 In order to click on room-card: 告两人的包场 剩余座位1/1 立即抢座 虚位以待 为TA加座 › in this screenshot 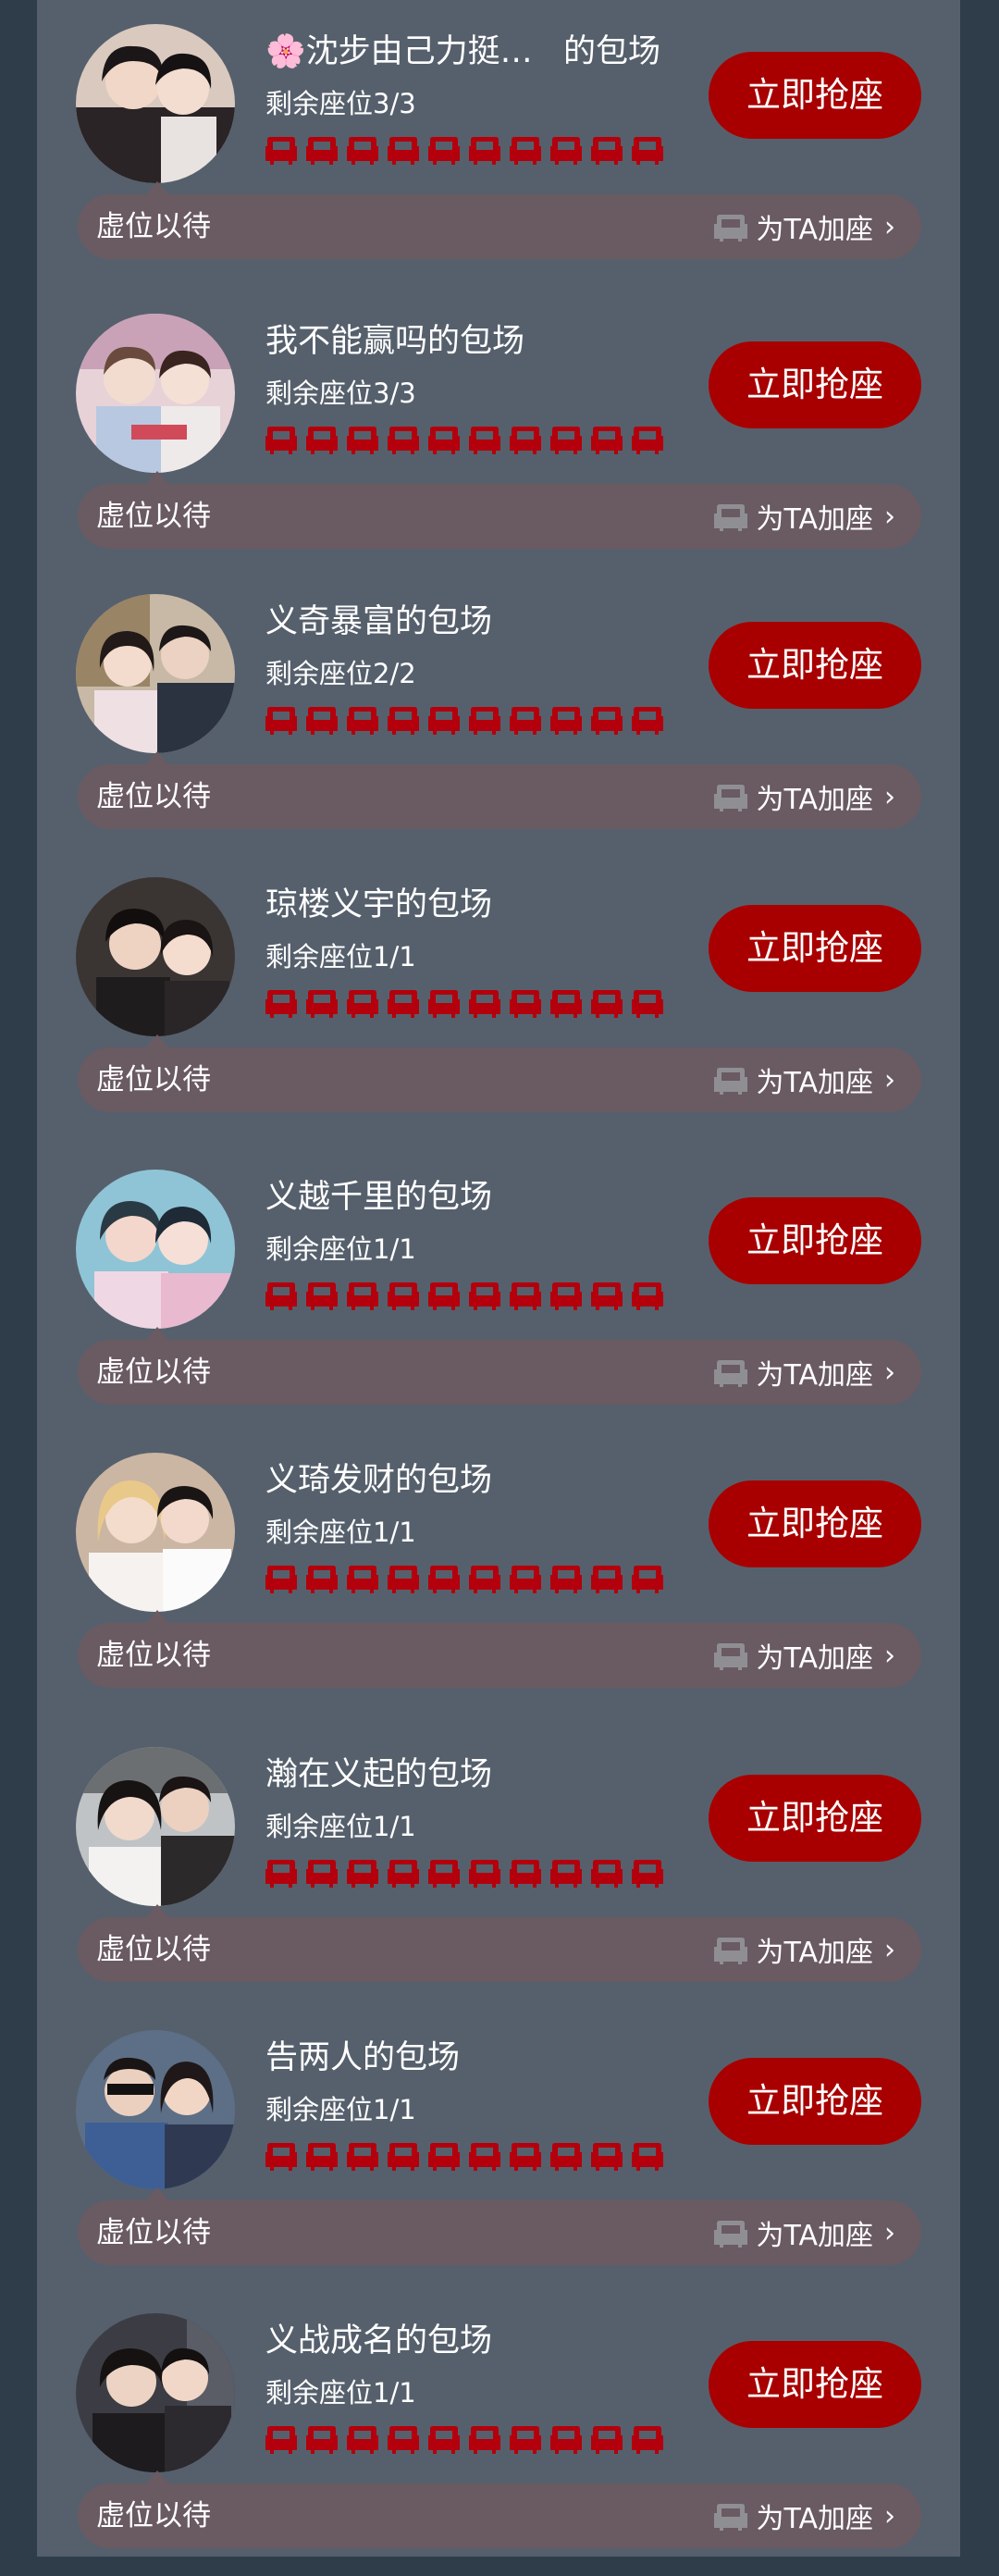, I will do `click(499, 2149)`.